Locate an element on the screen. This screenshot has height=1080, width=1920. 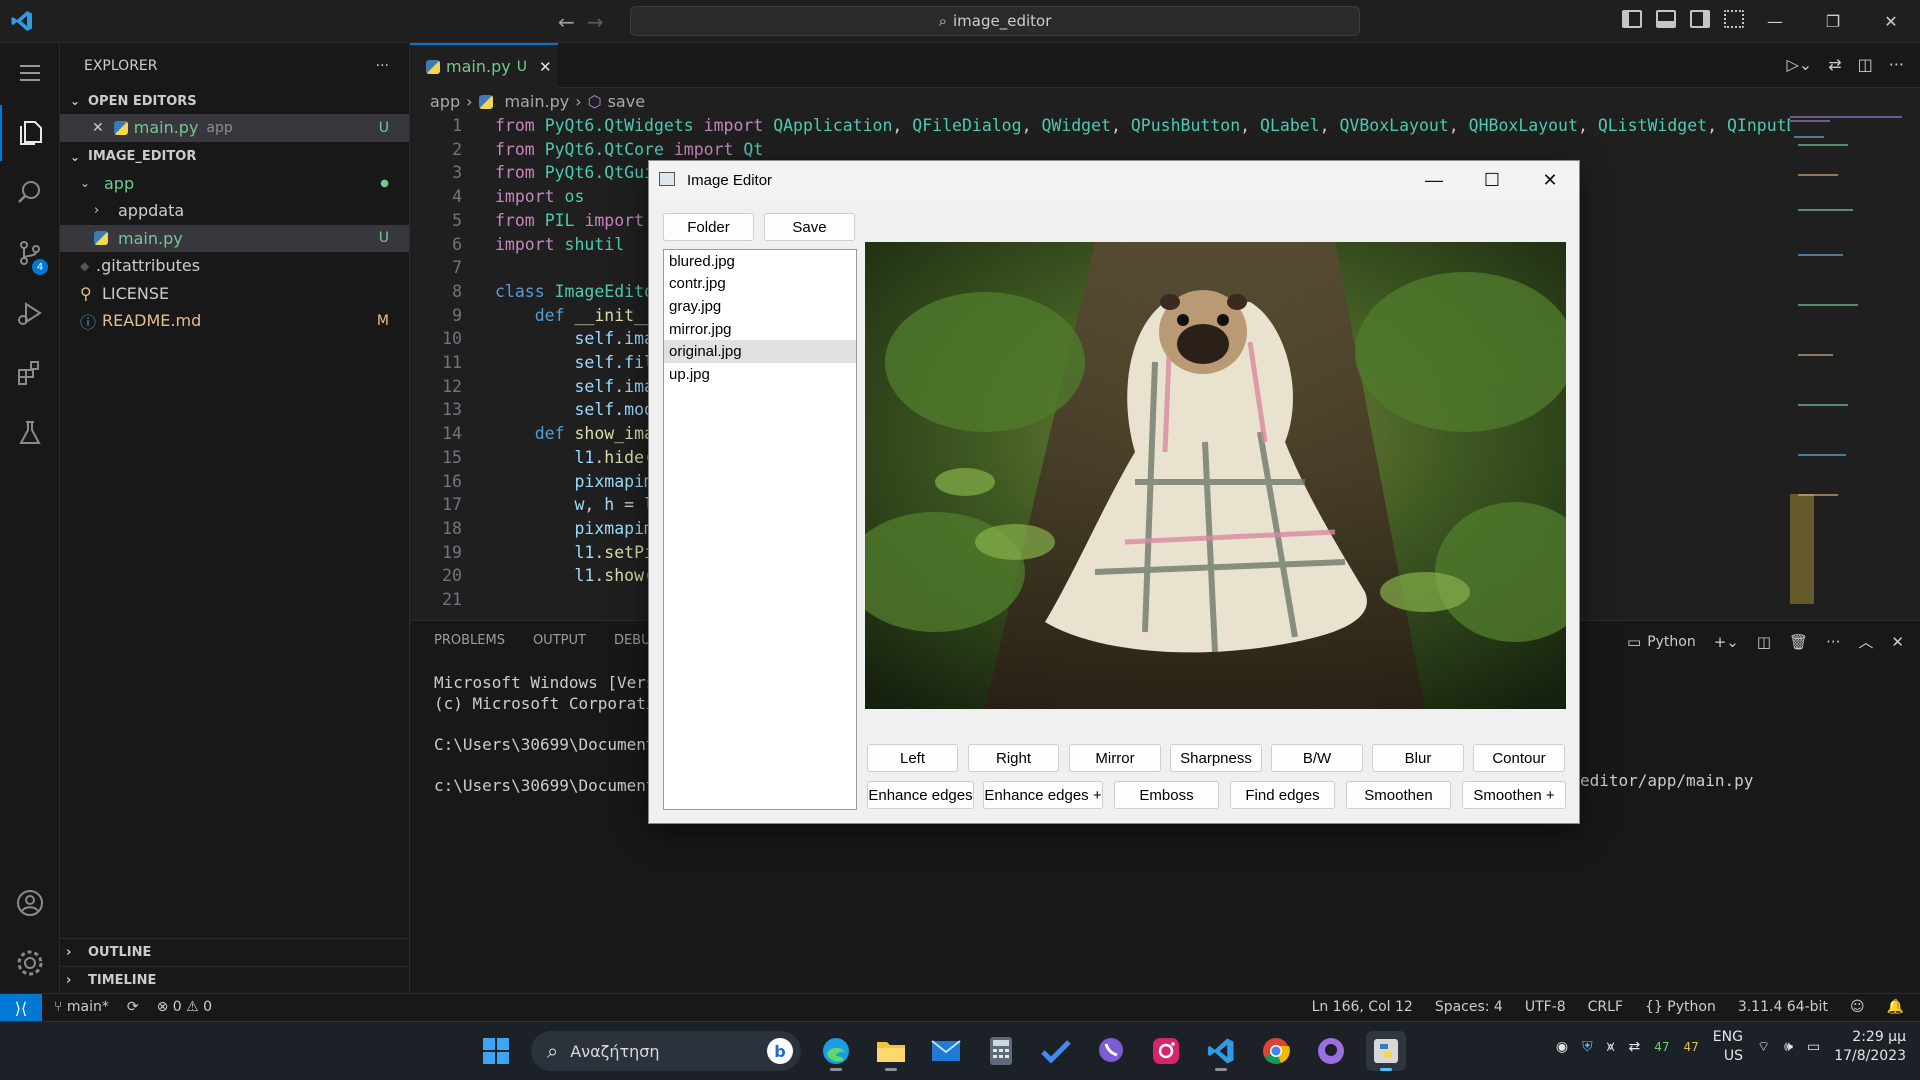
contour-button: Contour is located at coordinates (1519, 758).